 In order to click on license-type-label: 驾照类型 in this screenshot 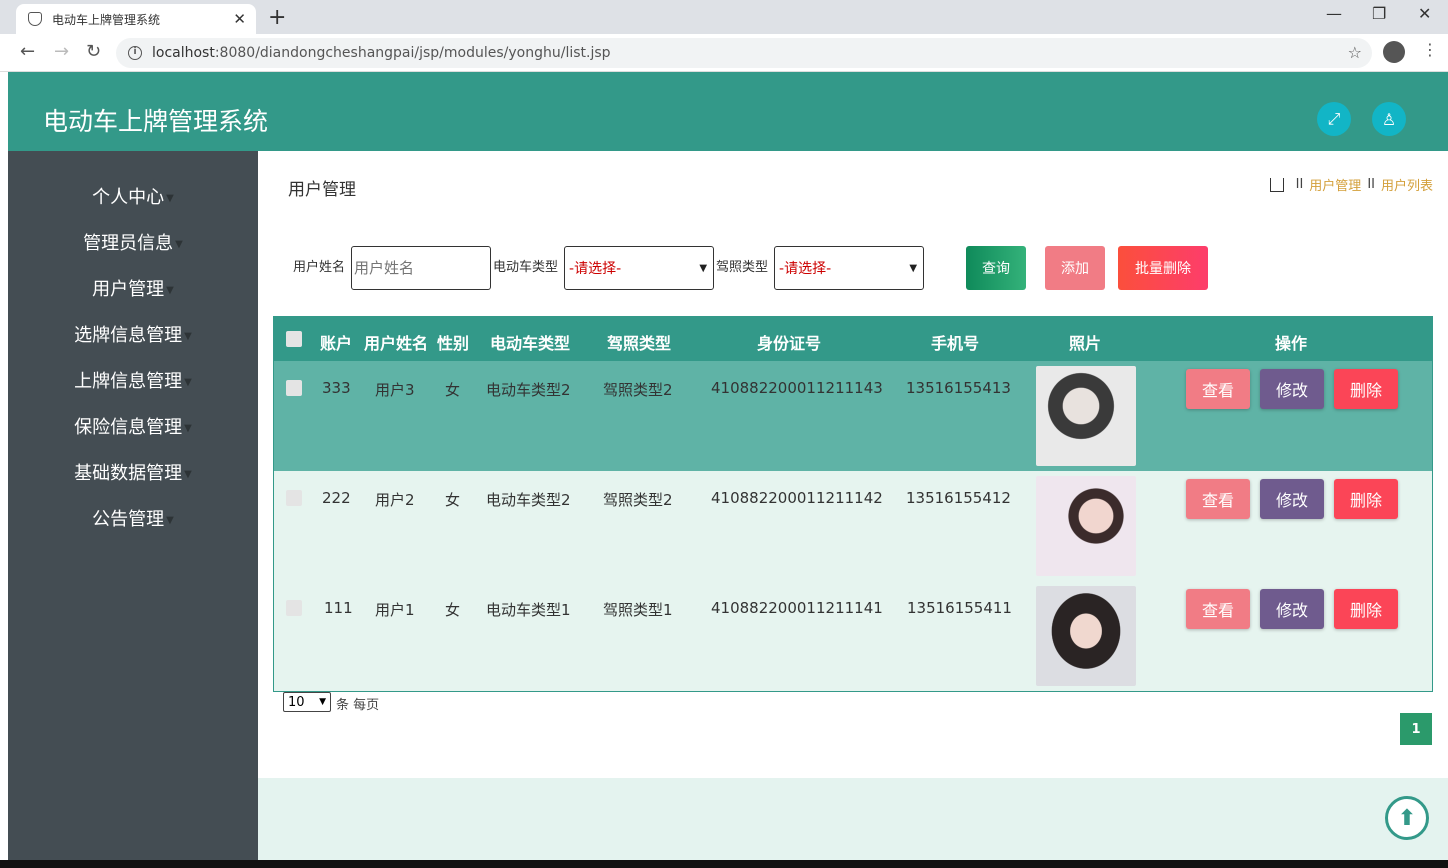, I will do `click(742, 267)`.